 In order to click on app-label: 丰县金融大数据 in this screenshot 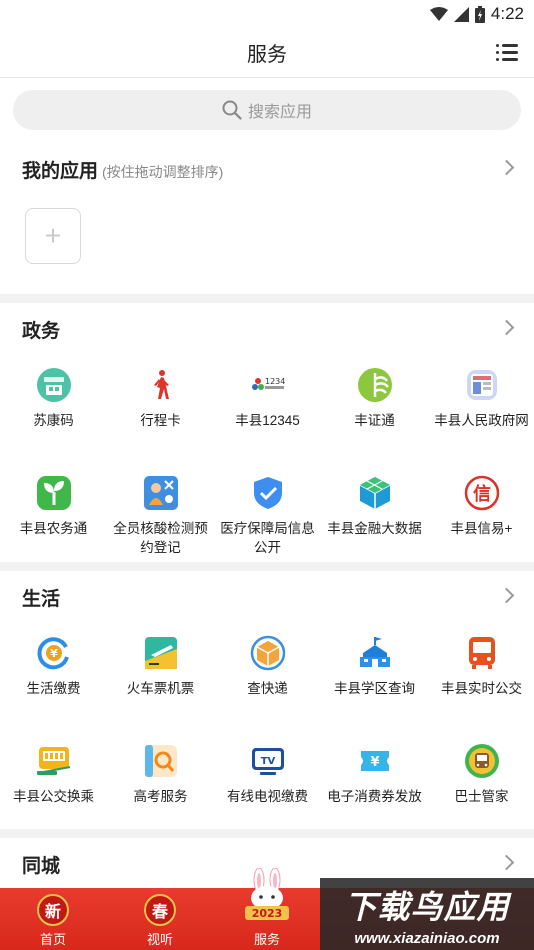, I will do `click(374, 528)`.